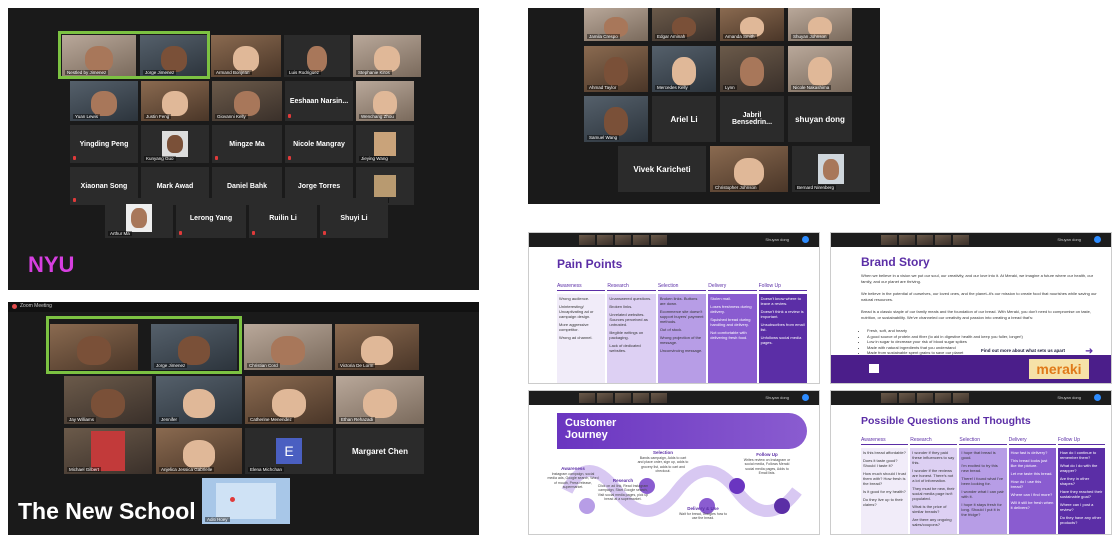 This screenshot has width=1115, height=535. Describe the element at coordinates (820, 69) in the screenshot. I see `participant-tile: Nicole Nakashima` at that location.